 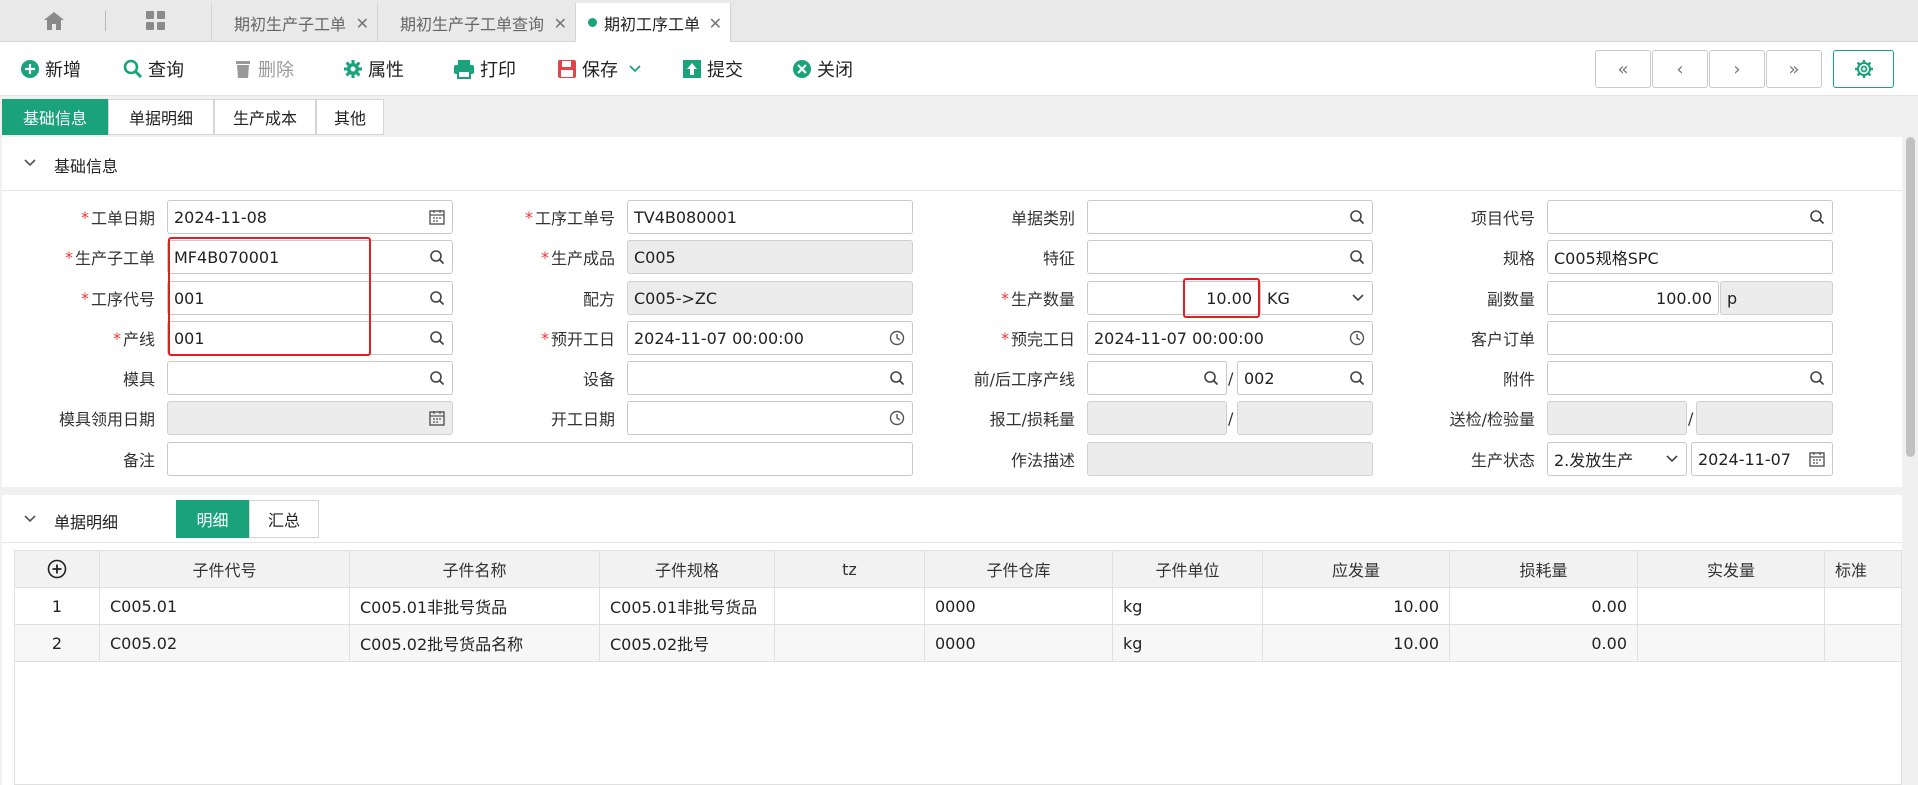 What do you see at coordinates (475, 643) in the screenshot?
I see `cell-name: C005.02批号货品名称` at bounding box center [475, 643].